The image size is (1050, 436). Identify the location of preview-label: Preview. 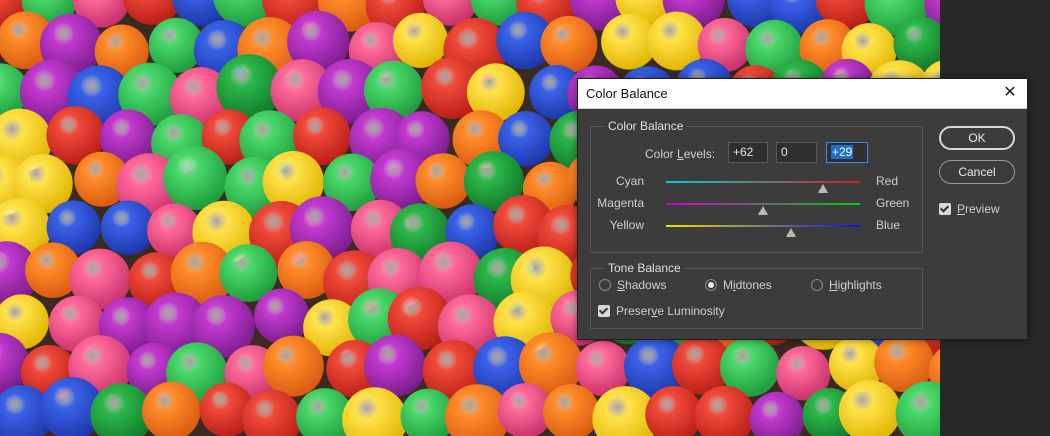
(978, 209).